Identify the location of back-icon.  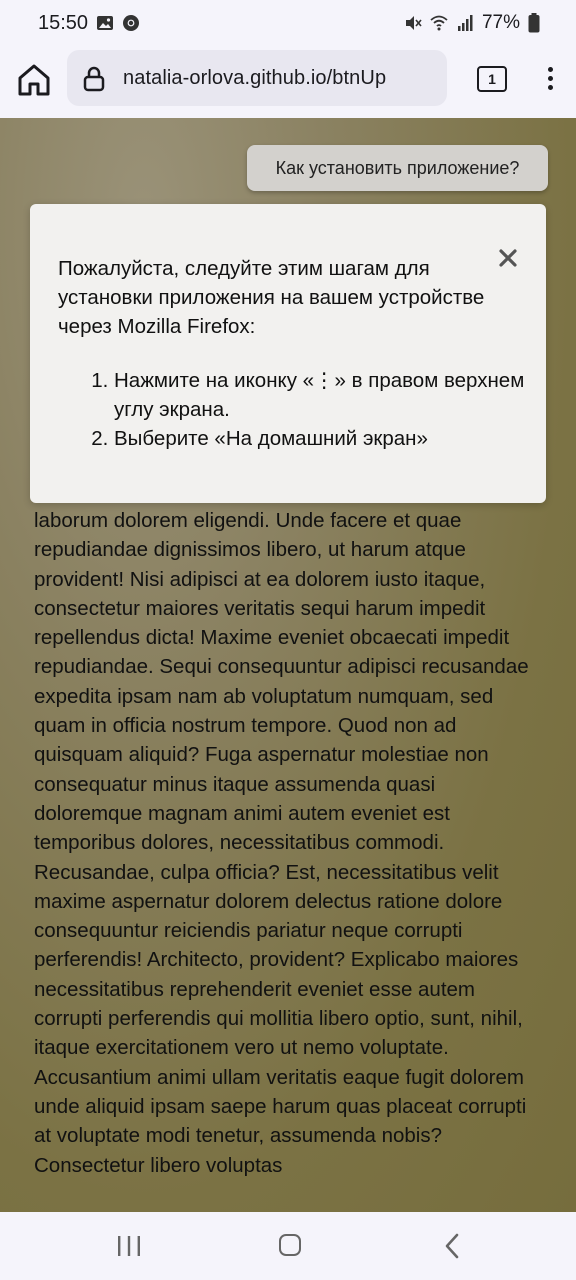
(452, 1246).